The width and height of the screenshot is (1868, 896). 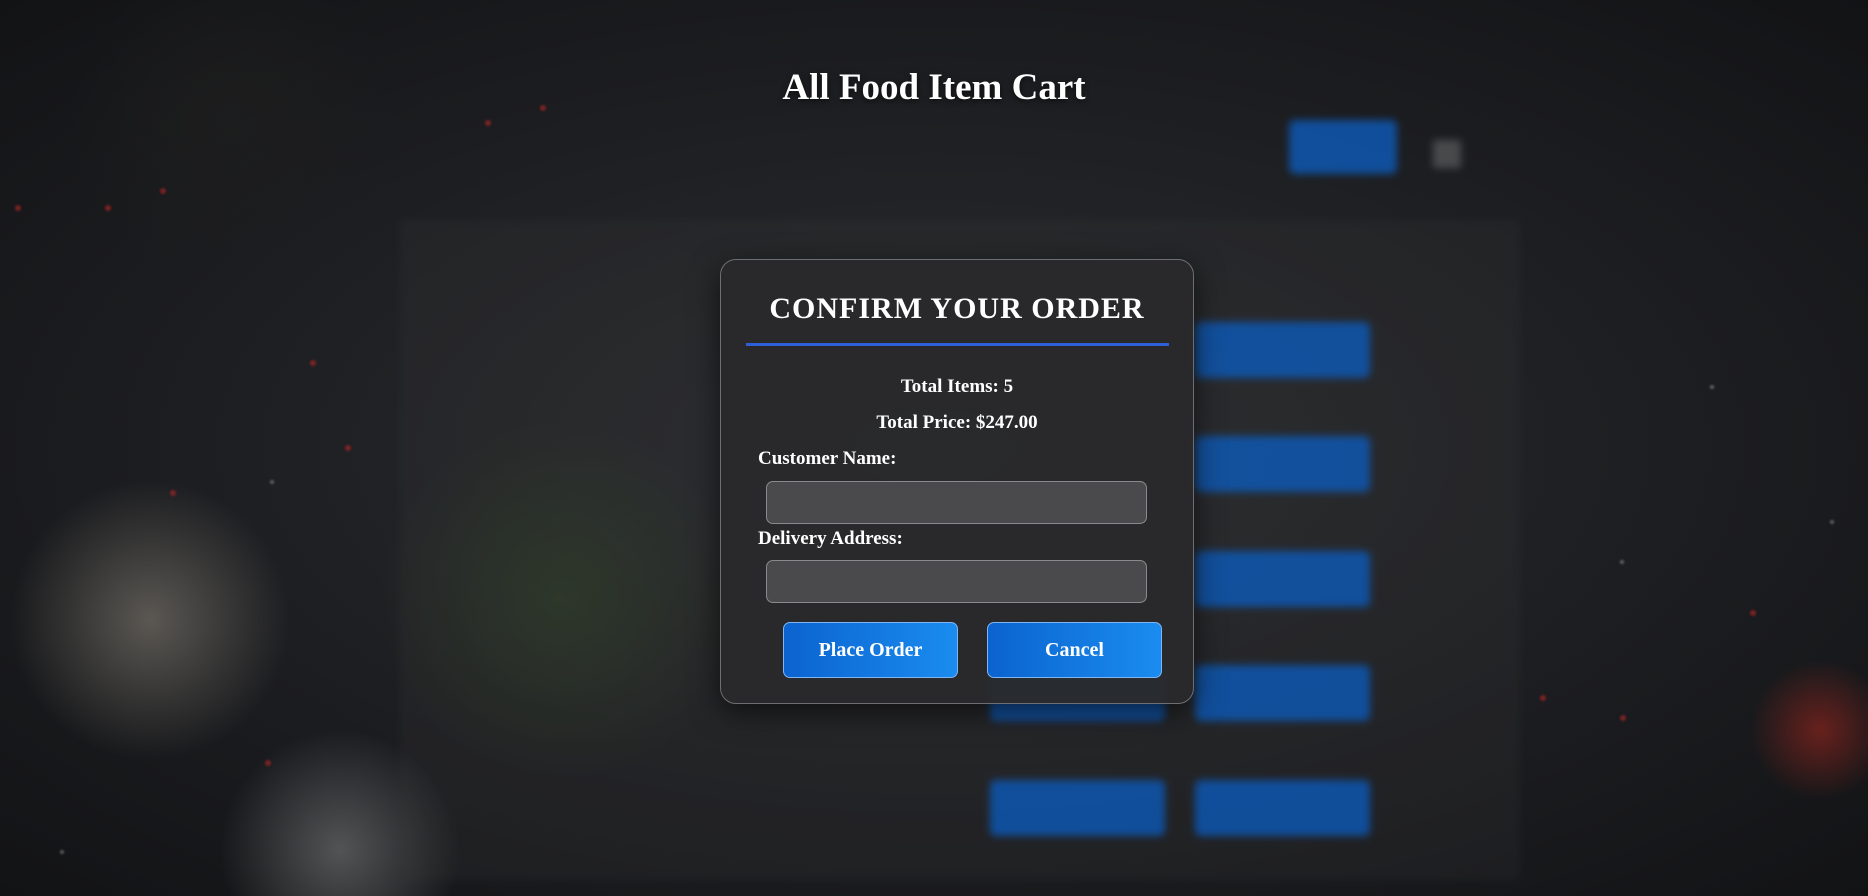 What do you see at coordinates (870, 650) in the screenshot?
I see `place-order-button: Place Order` at bounding box center [870, 650].